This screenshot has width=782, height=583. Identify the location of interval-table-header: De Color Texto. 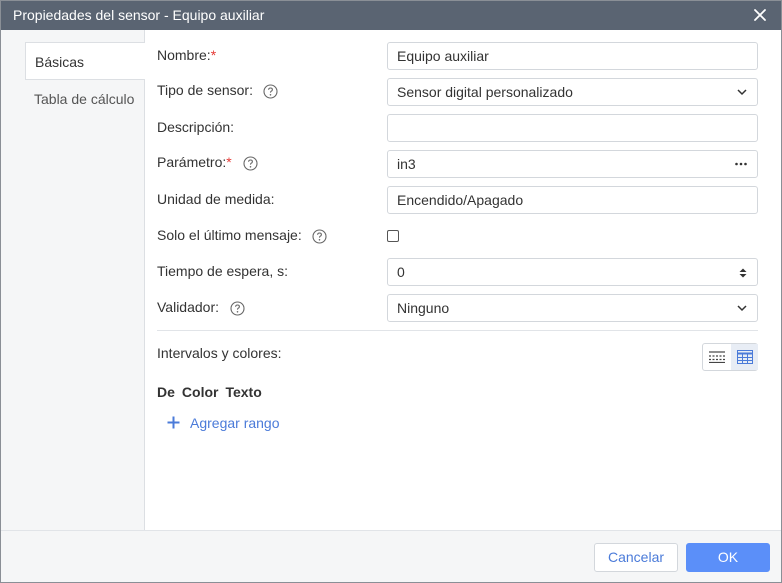
(213, 392).